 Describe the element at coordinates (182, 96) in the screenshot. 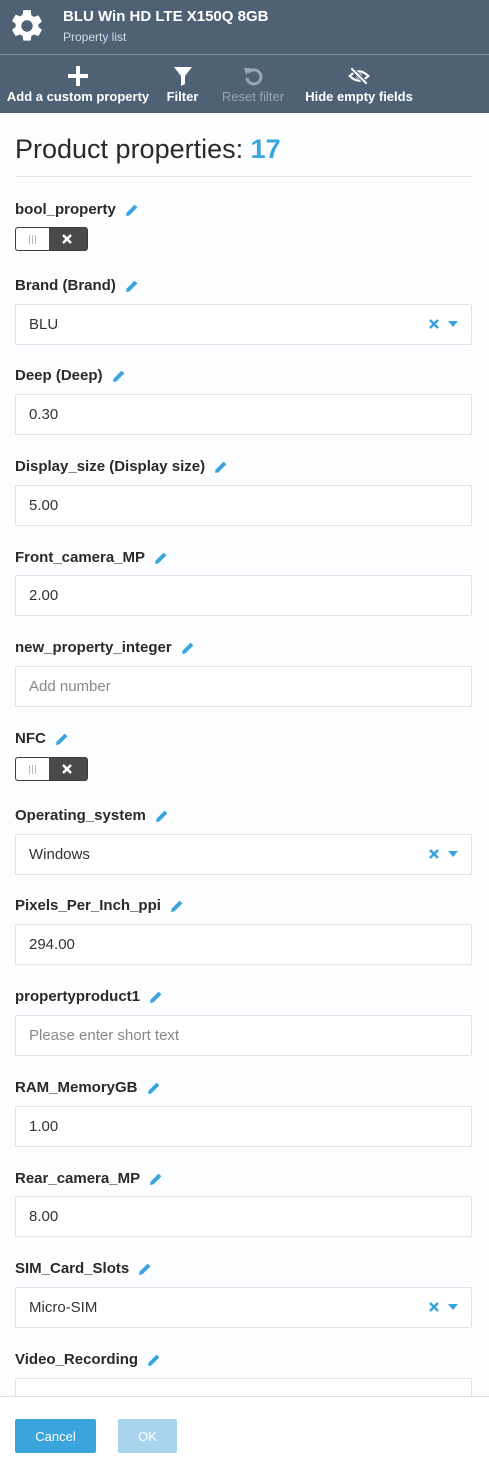

I see `filter-label: Filter` at that location.